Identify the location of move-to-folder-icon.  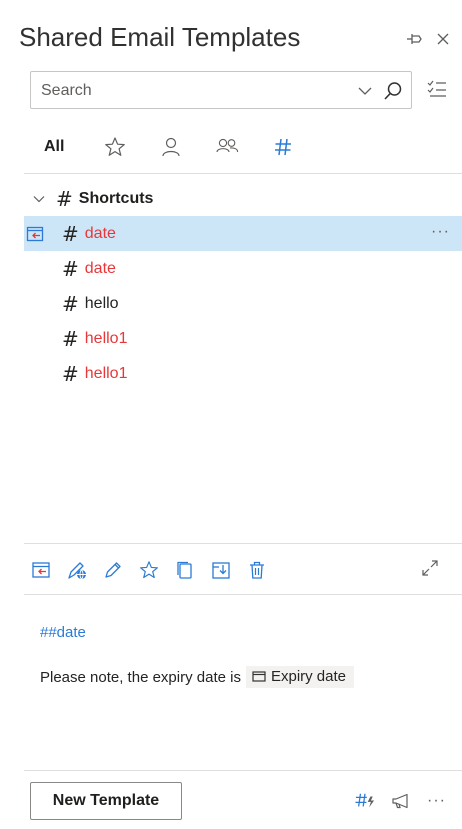
(221, 570).